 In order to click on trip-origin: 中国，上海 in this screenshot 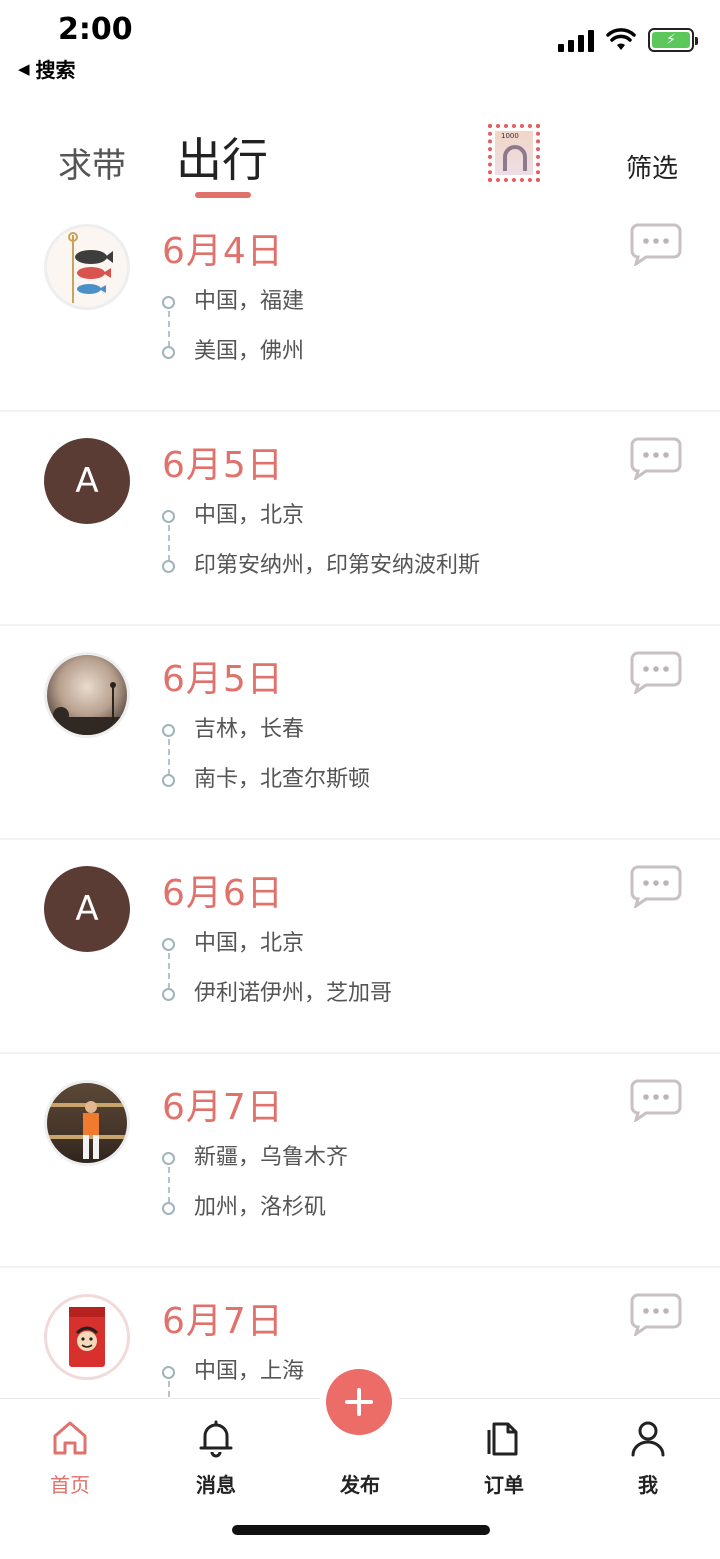, I will do `click(249, 1371)`.